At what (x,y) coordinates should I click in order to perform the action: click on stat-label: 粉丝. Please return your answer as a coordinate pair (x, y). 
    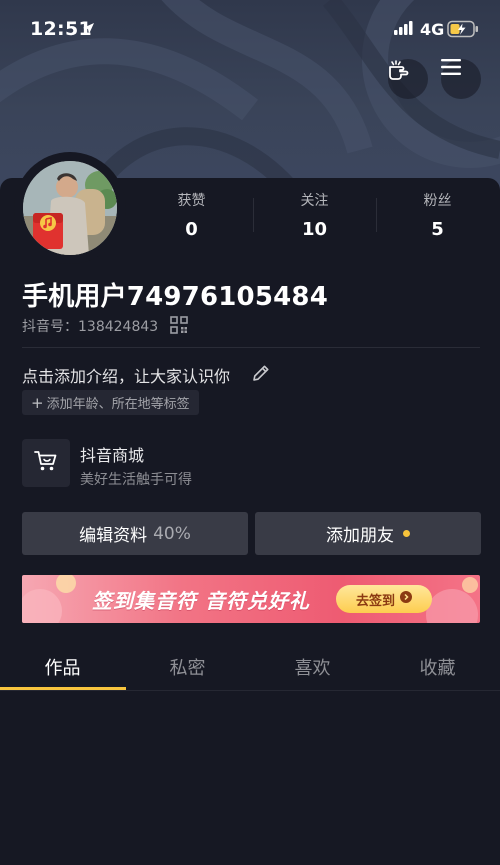
    Looking at the image, I should click on (437, 201).